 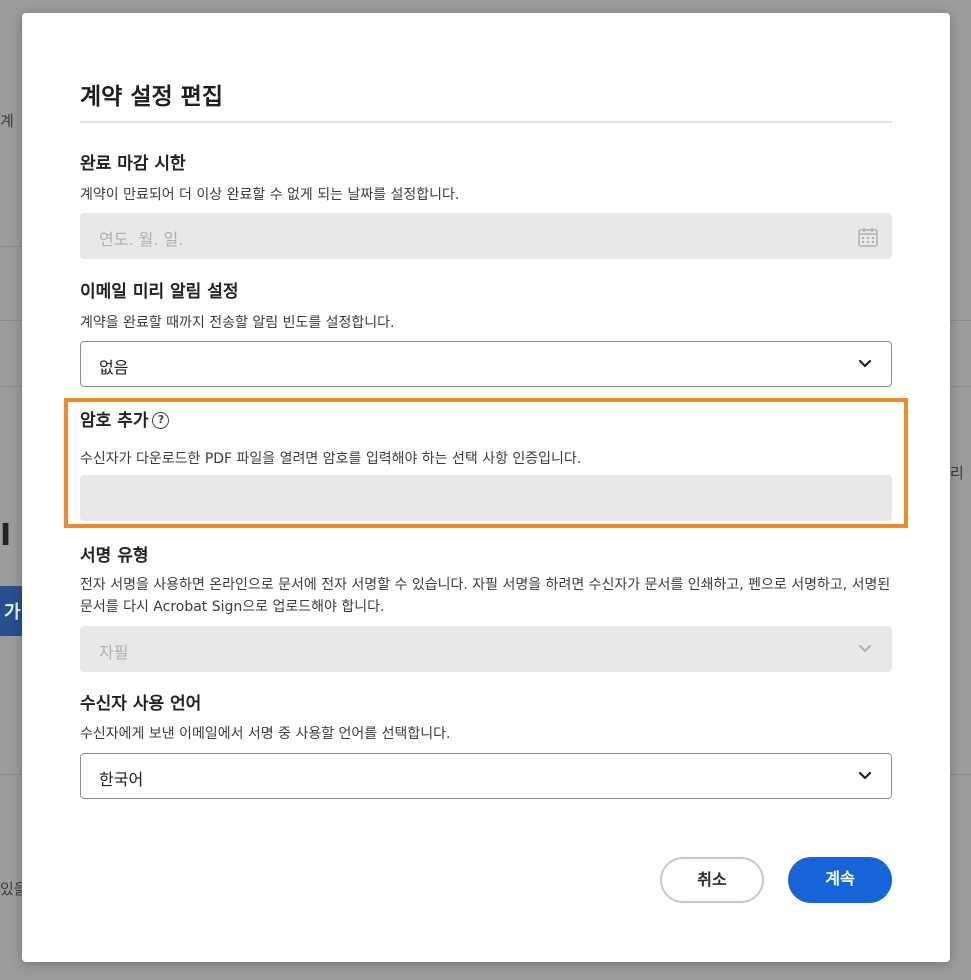 What do you see at coordinates (957, 473) in the screenshot?
I see `background-text-fragment: 리` at bounding box center [957, 473].